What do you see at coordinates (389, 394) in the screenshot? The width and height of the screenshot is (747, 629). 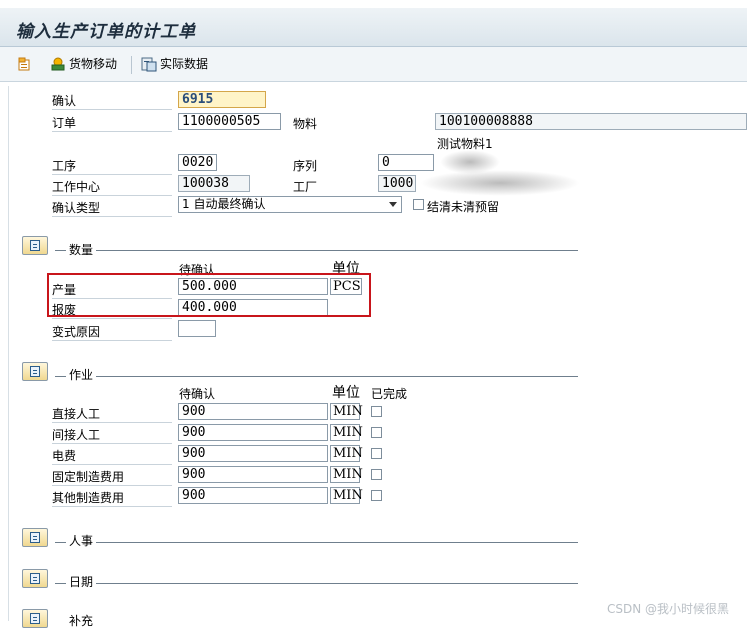 I see `activities-col-done: 已完成` at bounding box center [389, 394].